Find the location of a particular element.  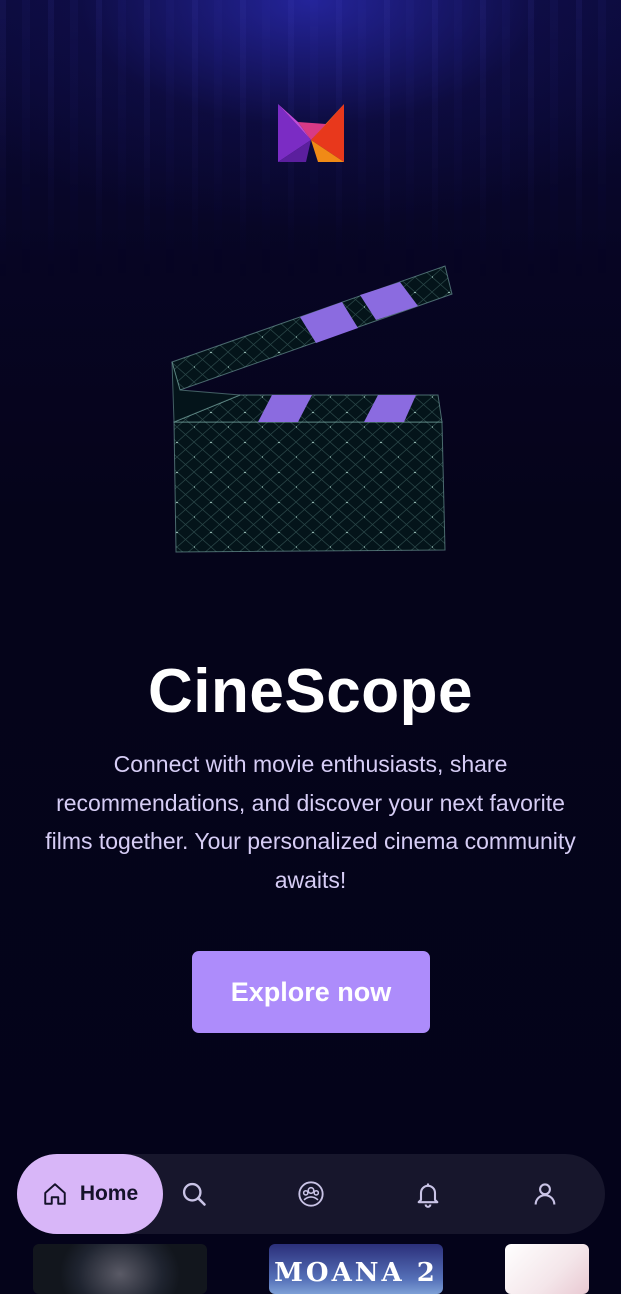

profile-icon is located at coordinates (545, 1194).